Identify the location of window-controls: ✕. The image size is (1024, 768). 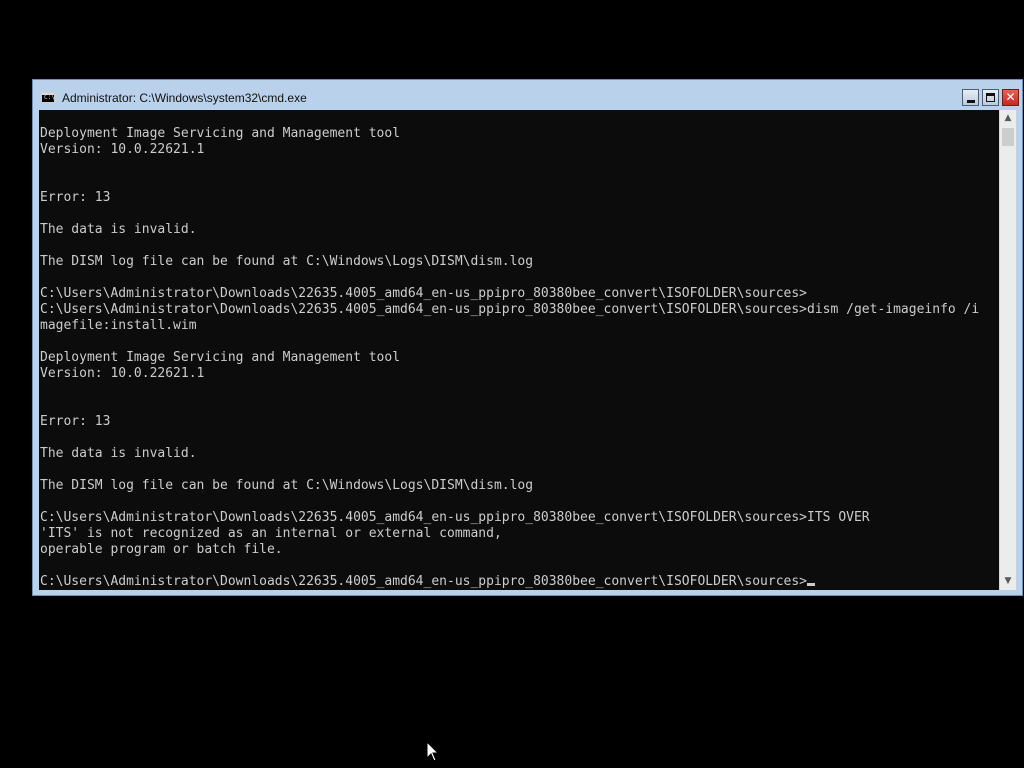
(990, 97).